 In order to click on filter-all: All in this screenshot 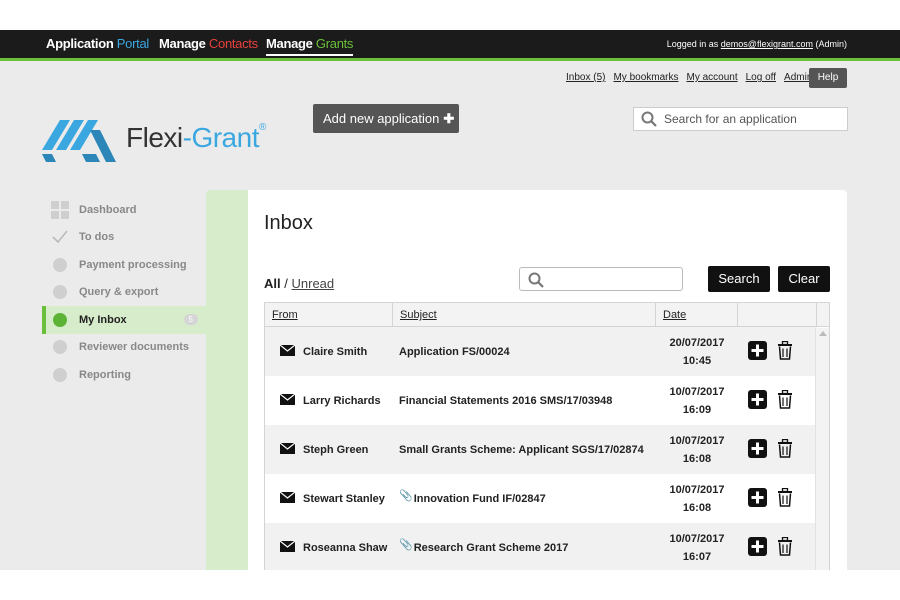, I will do `click(272, 283)`.